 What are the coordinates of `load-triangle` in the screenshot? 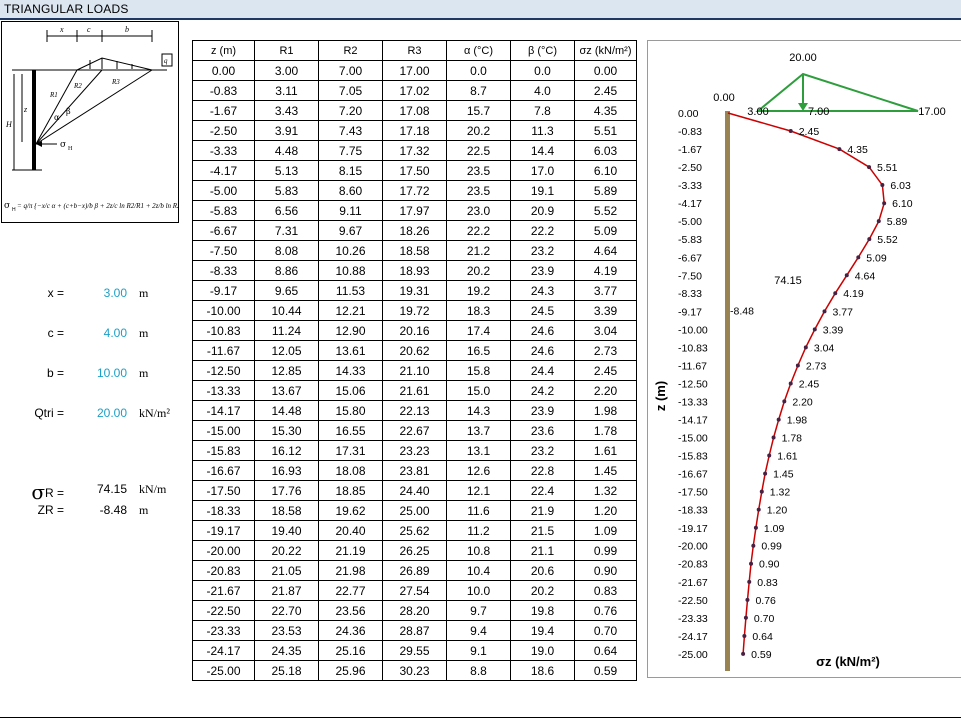 It's located at (837, 92).